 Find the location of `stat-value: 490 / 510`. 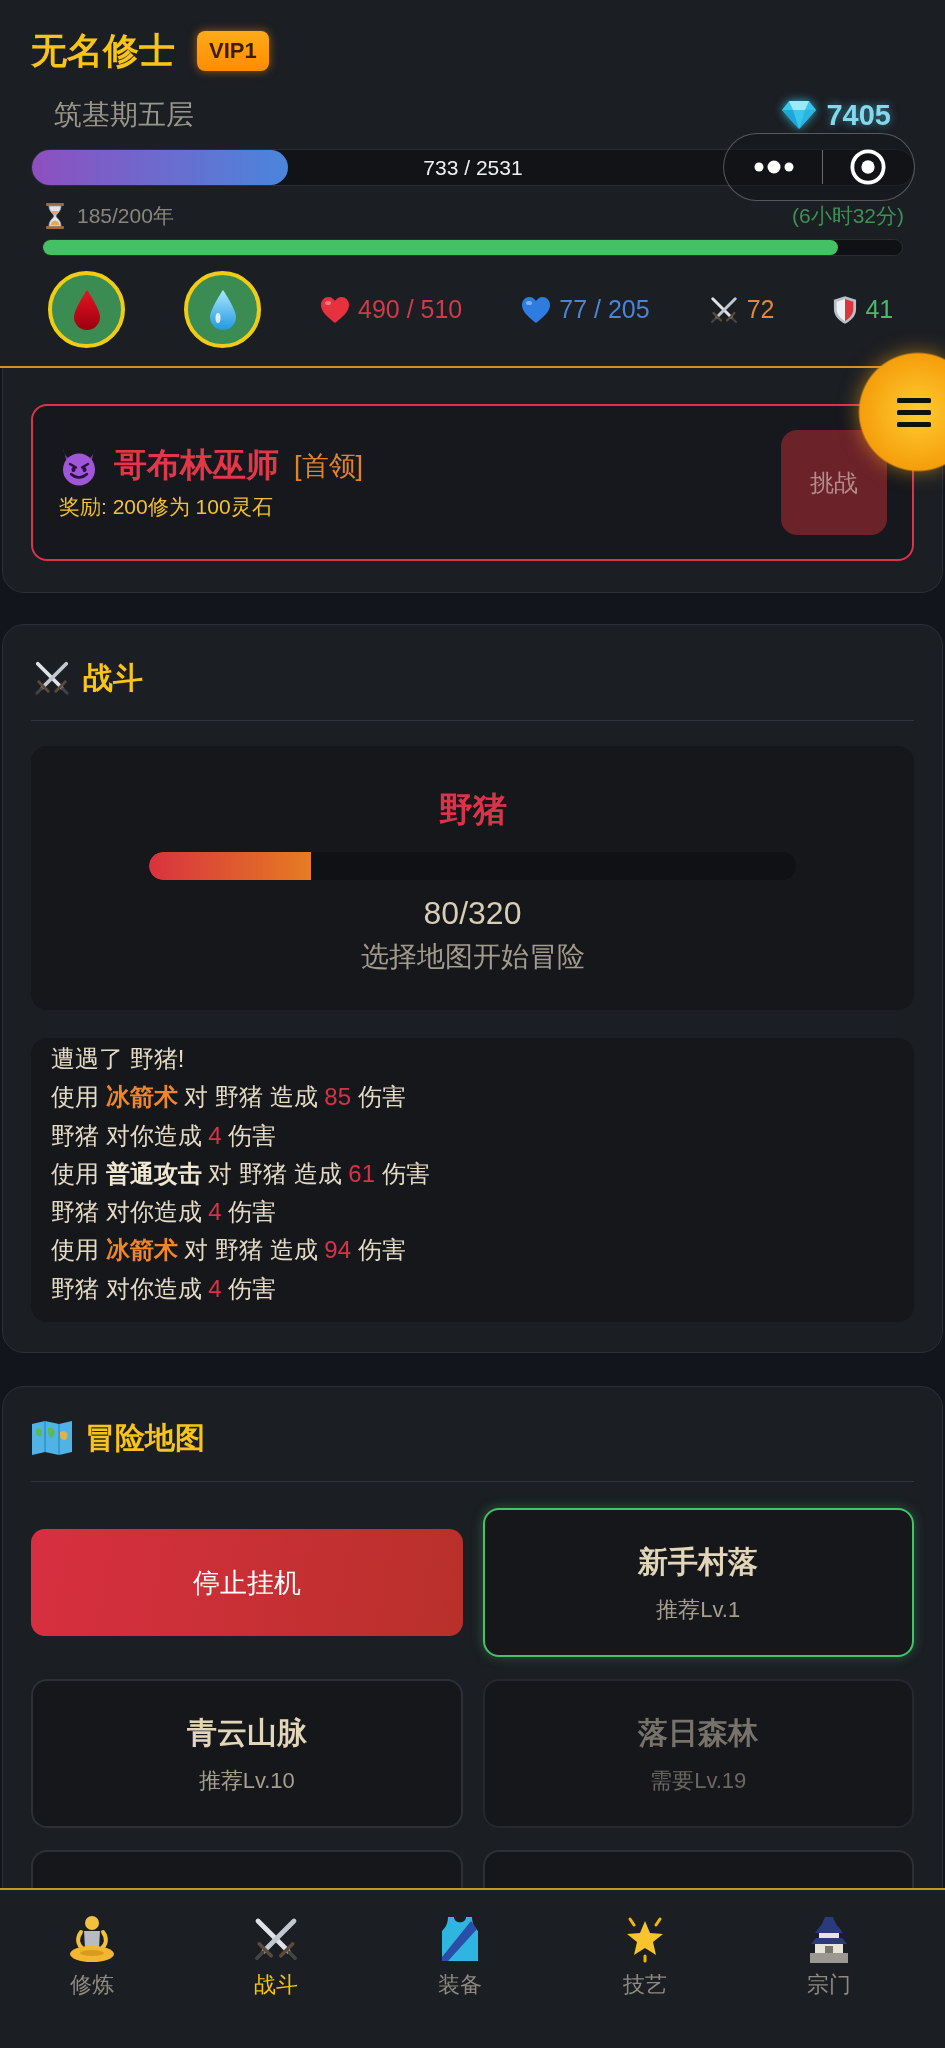

stat-value: 490 / 510 is located at coordinates (410, 309).